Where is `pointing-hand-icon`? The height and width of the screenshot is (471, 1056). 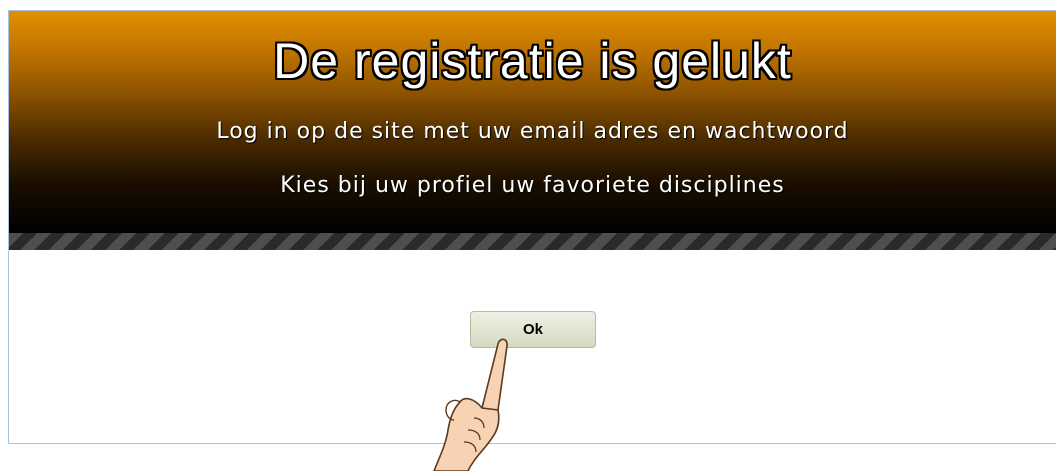 pointing-hand-icon is located at coordinates (470, 404).